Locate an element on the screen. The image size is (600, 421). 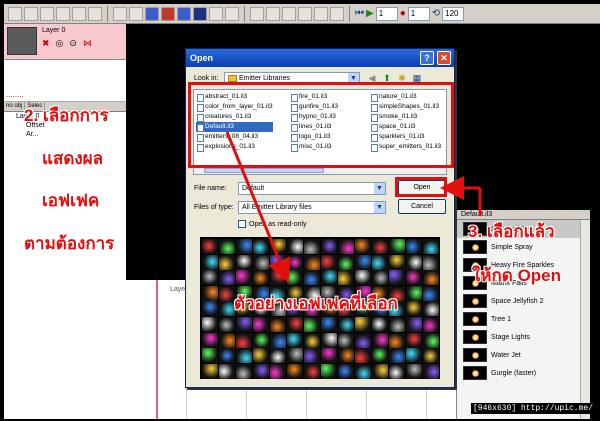
scrollbar-thumb is located at coordinates (264, 170).